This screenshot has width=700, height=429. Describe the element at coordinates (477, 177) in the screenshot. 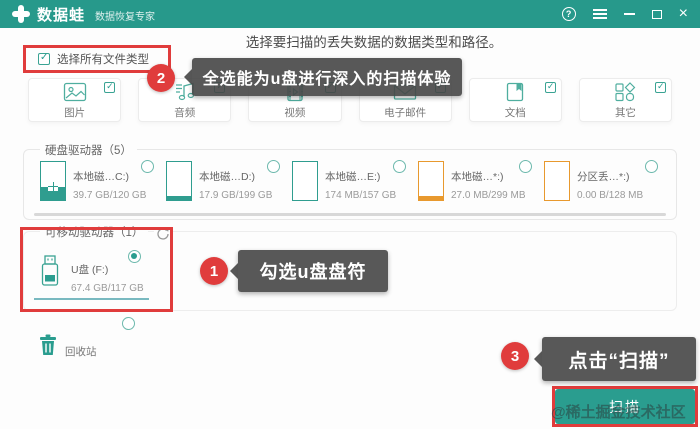

I see `drive-name: 本地磁…*:)` at that location.